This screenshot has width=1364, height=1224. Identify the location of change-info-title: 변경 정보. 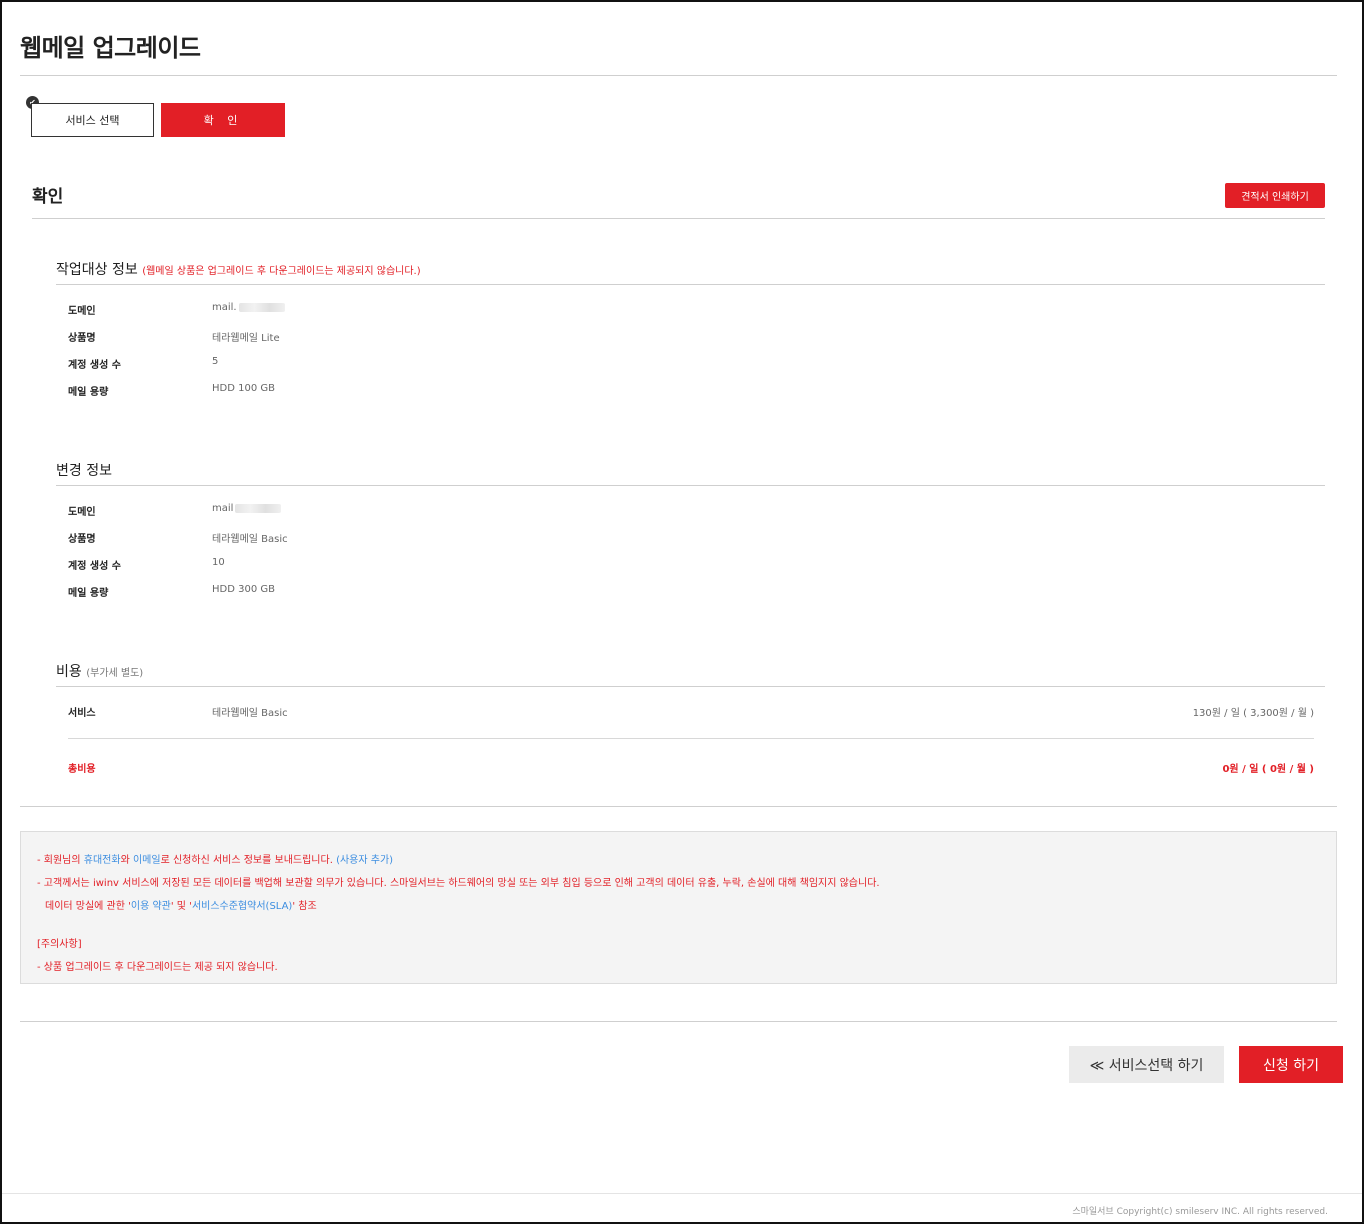
(84, 470).